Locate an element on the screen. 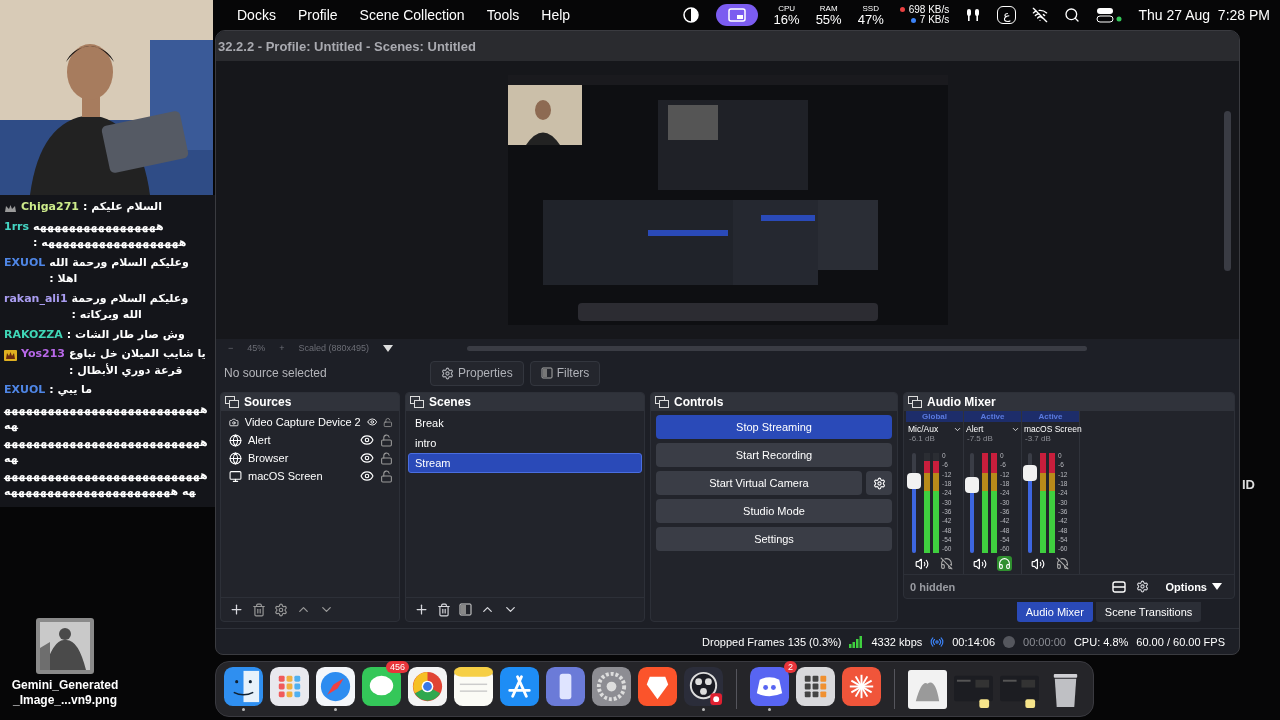  desktop-text: ID is located at coordinates (1248, 484).